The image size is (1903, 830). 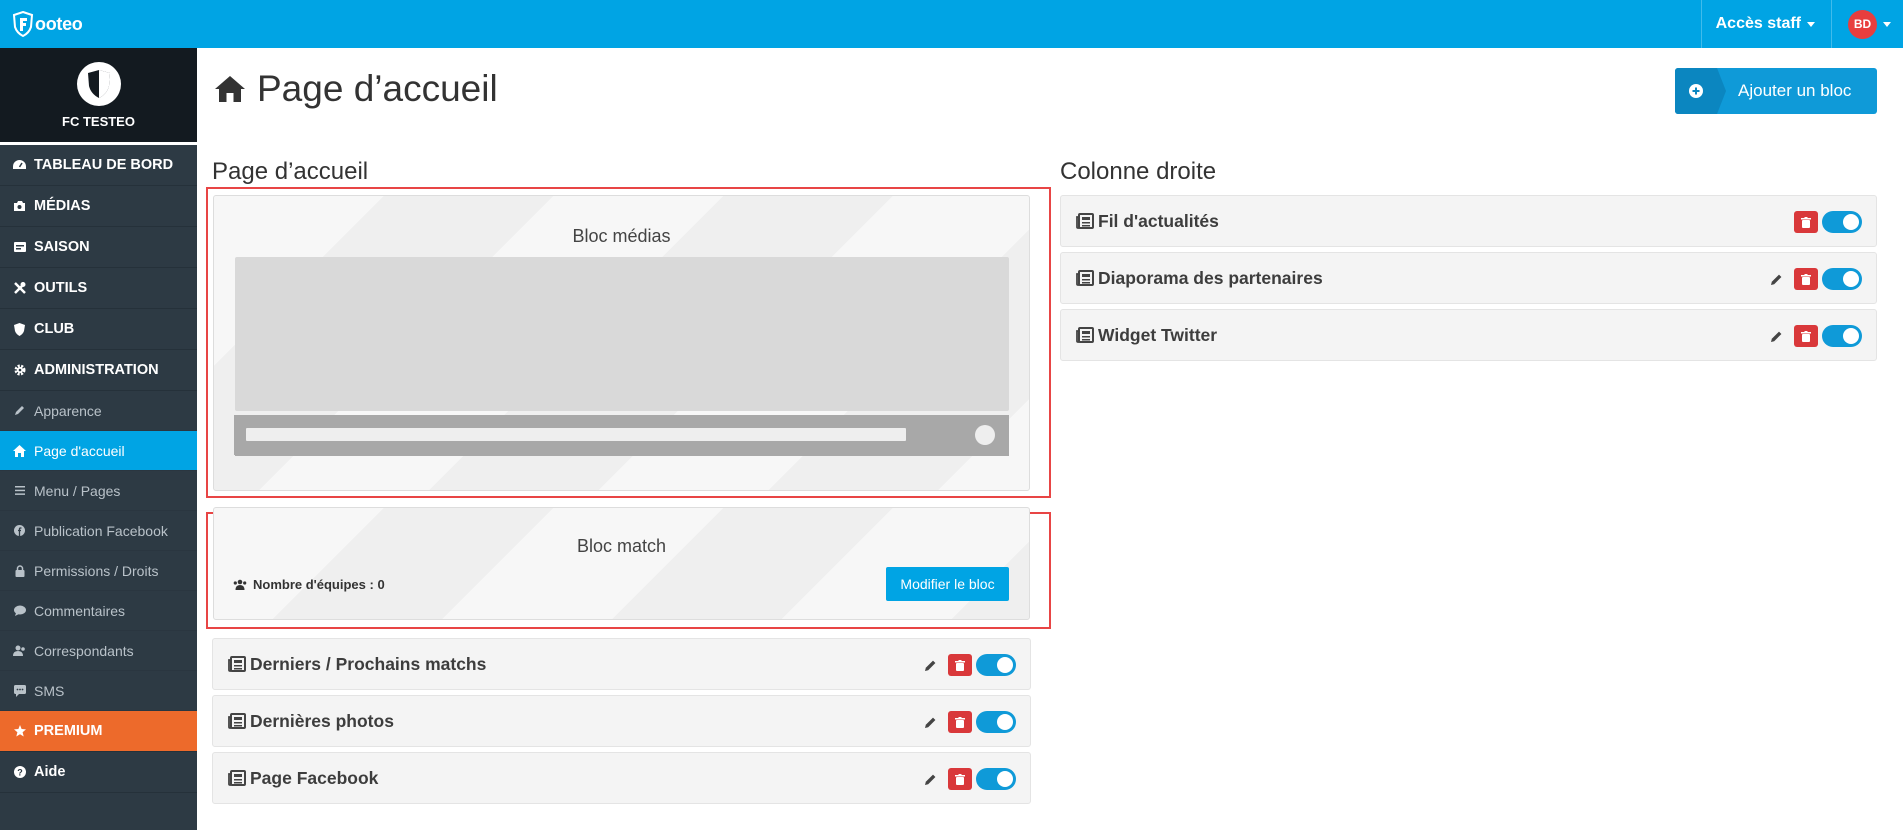 I want to click on caret-down-icon, so click(x=1887, y=24).